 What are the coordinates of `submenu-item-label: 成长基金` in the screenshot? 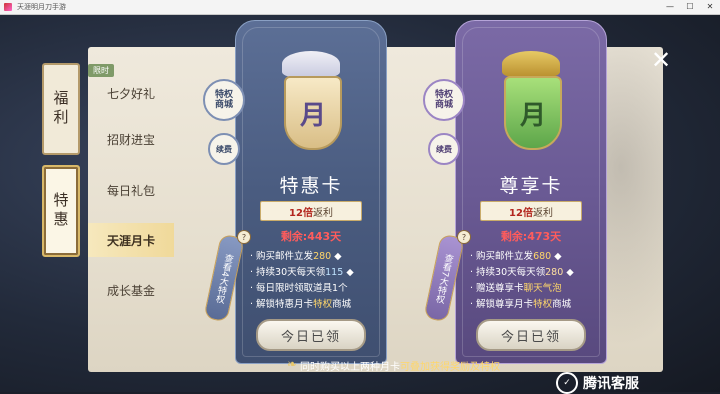 It's located at (130, 290).